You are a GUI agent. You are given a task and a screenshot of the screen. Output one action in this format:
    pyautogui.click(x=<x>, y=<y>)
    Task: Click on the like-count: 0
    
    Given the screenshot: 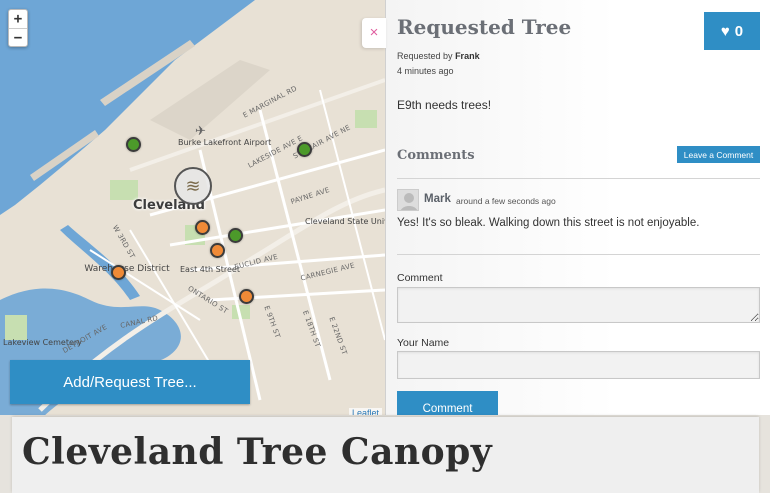 What is the action you would take?
    pyautogui.click(x=739, y=31)
    